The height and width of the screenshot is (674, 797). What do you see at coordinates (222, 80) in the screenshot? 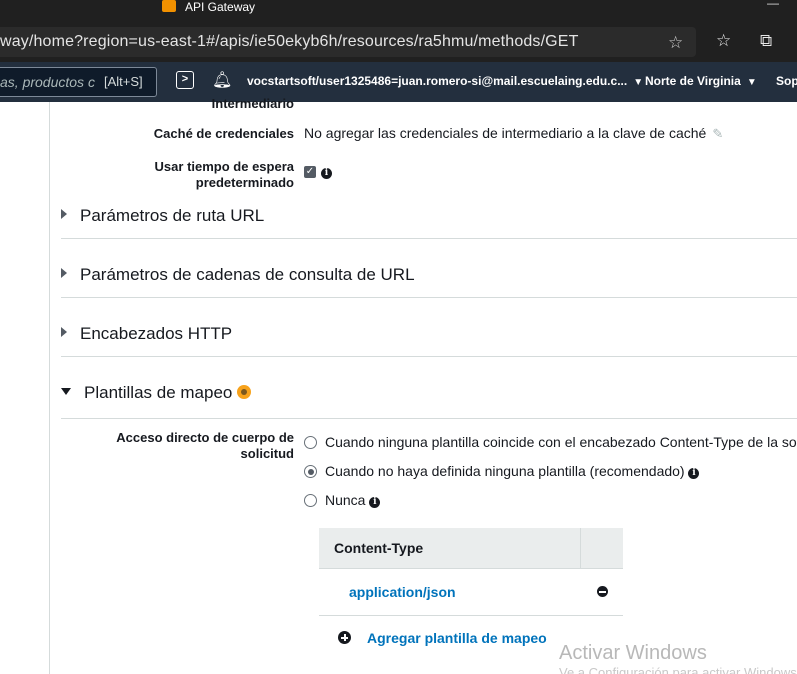
I see `notifications-bell-icon: 🔔︎` at bounding box center [222, 80].